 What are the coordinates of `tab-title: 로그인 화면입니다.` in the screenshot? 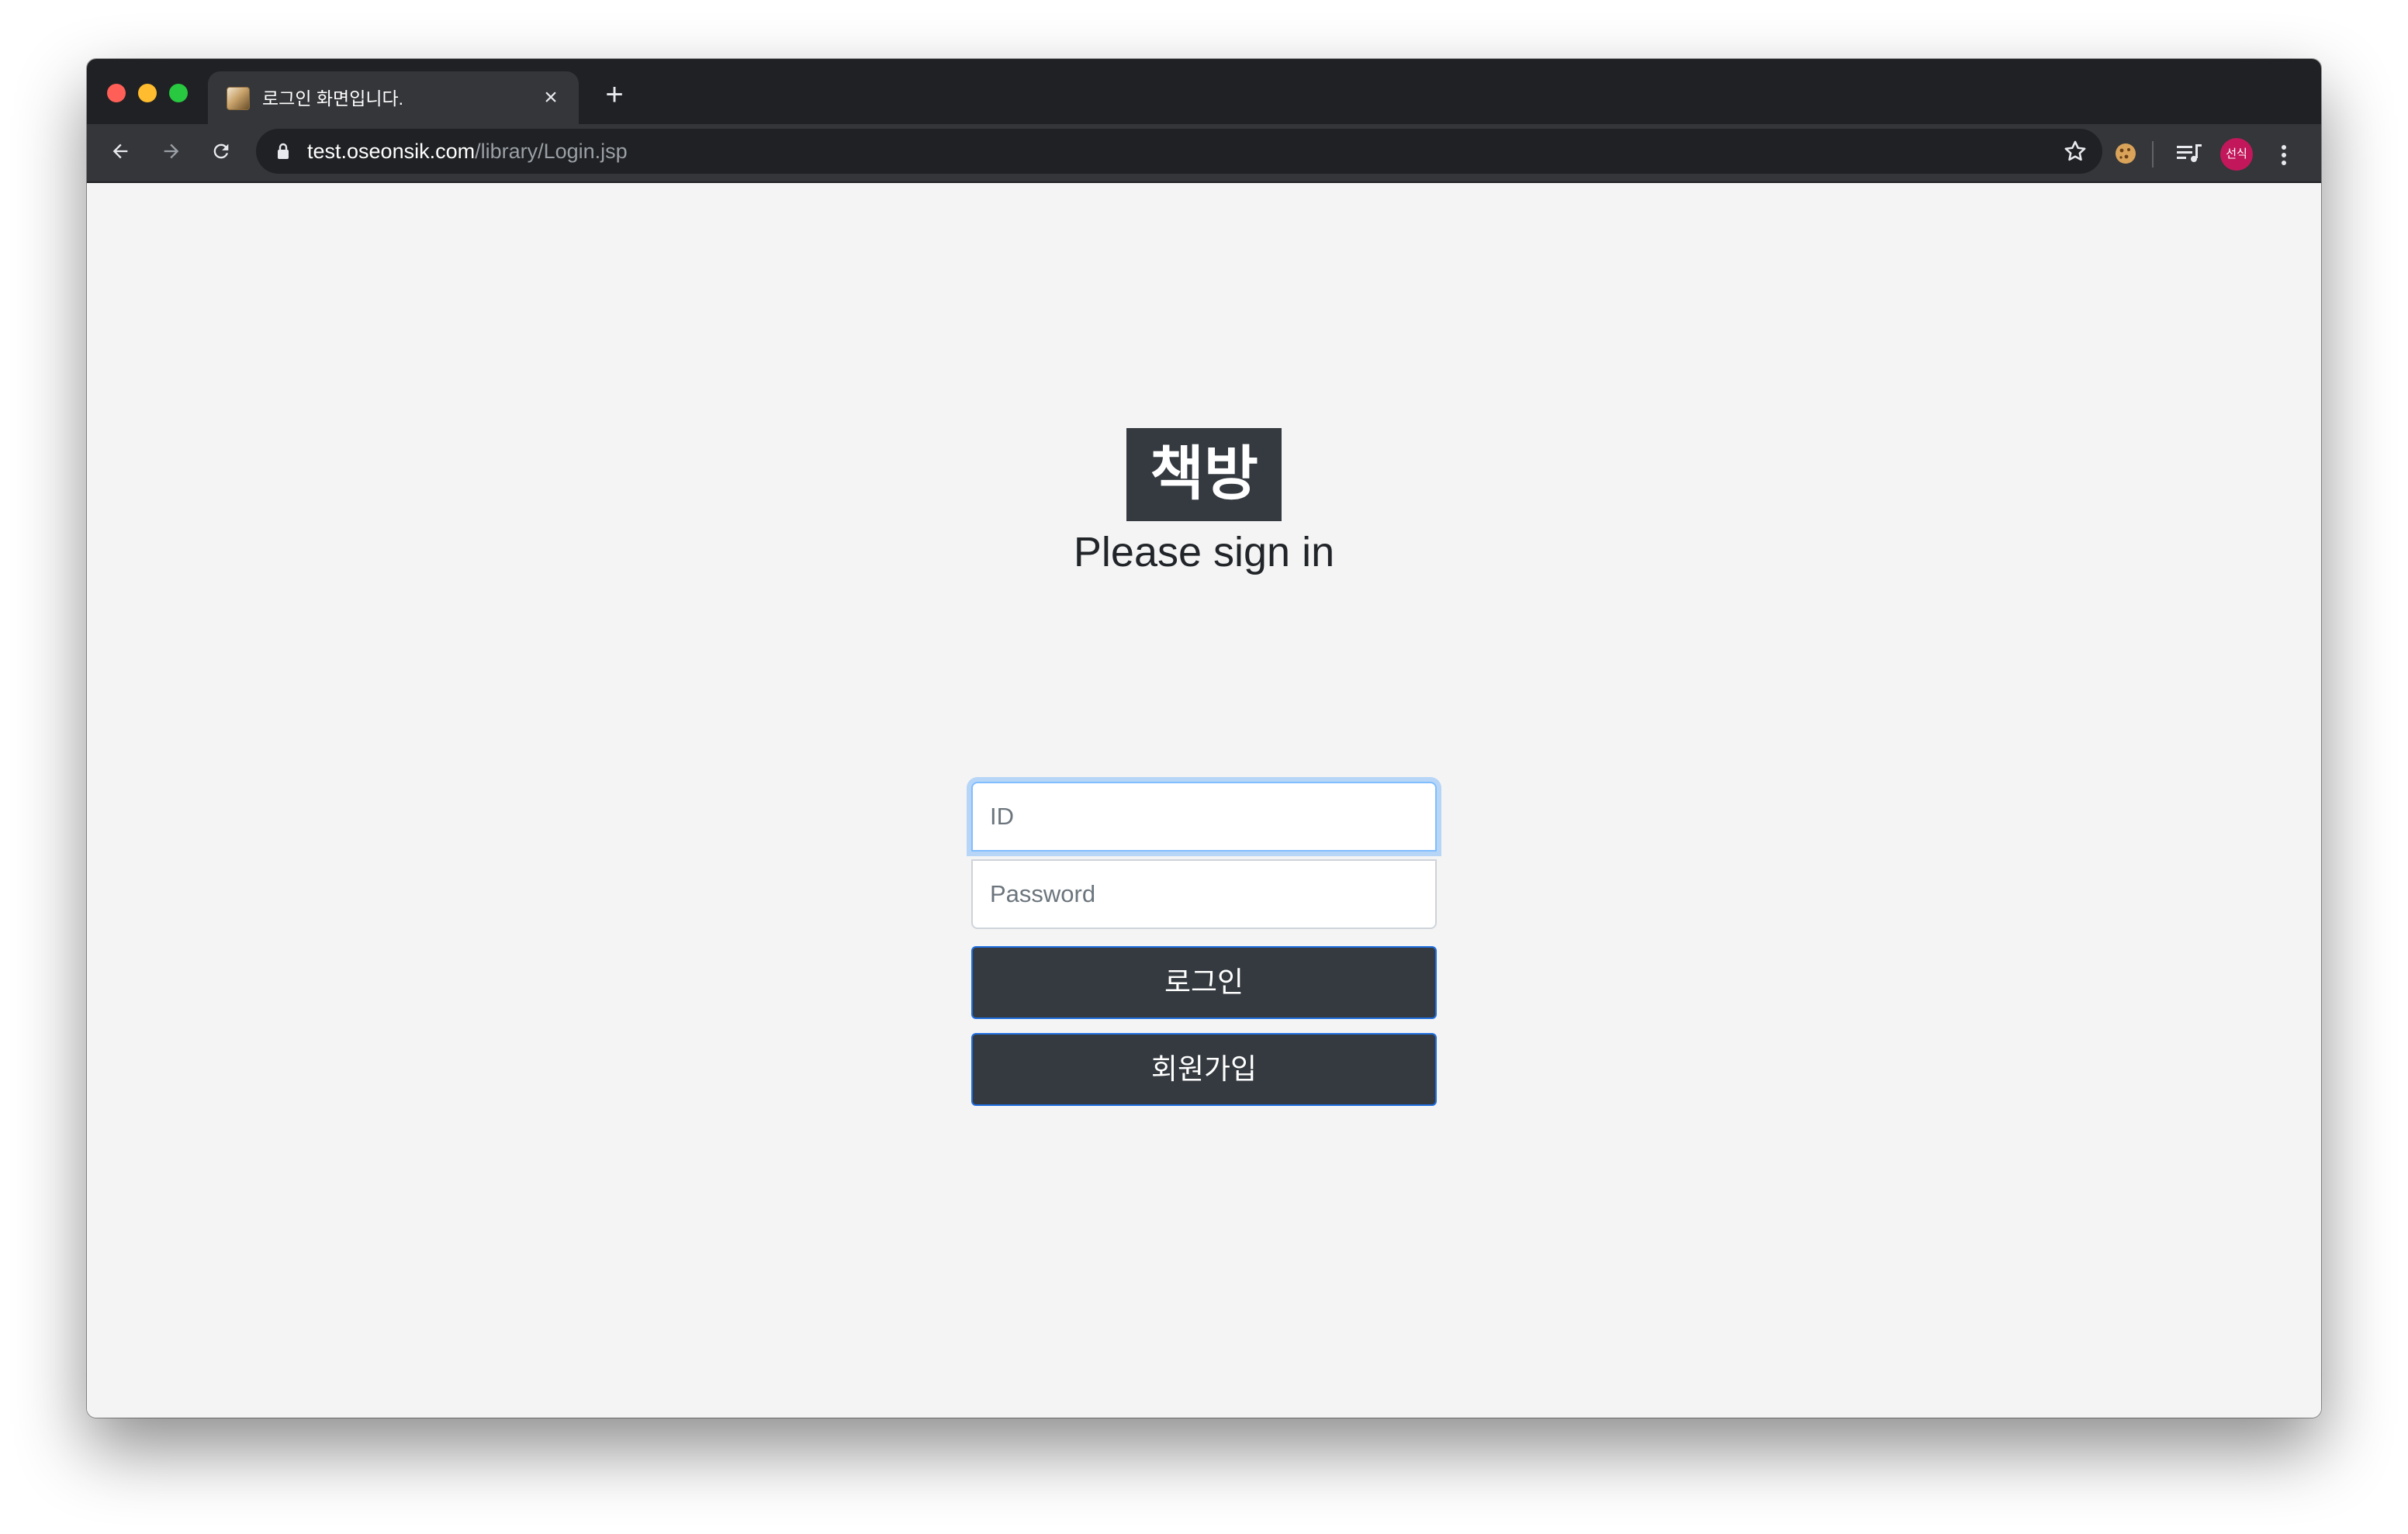 It's located at (333, 98).